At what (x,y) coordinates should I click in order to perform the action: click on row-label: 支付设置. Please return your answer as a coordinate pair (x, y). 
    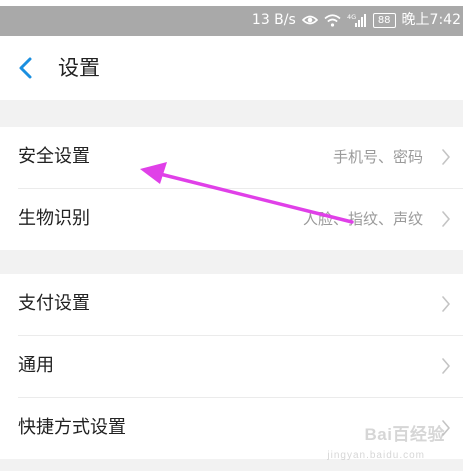
    Looking at the image, I should click on (54, 303).